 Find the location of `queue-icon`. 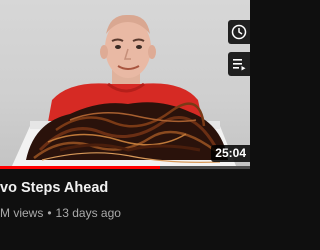

queue-icon is located at coordinates (239, 65).